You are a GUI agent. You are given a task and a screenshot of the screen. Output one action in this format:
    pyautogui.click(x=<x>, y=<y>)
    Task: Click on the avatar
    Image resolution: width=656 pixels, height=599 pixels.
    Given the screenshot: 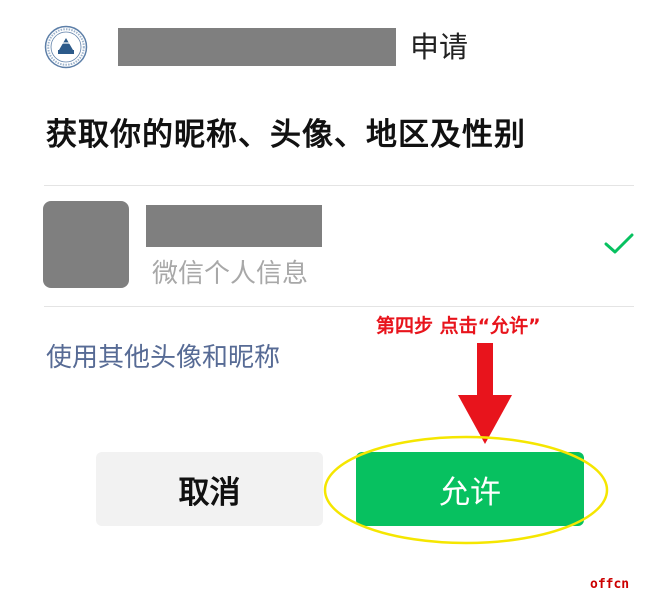 What is the action you would take?
    pyautogui.click(x=86, y=244)
    